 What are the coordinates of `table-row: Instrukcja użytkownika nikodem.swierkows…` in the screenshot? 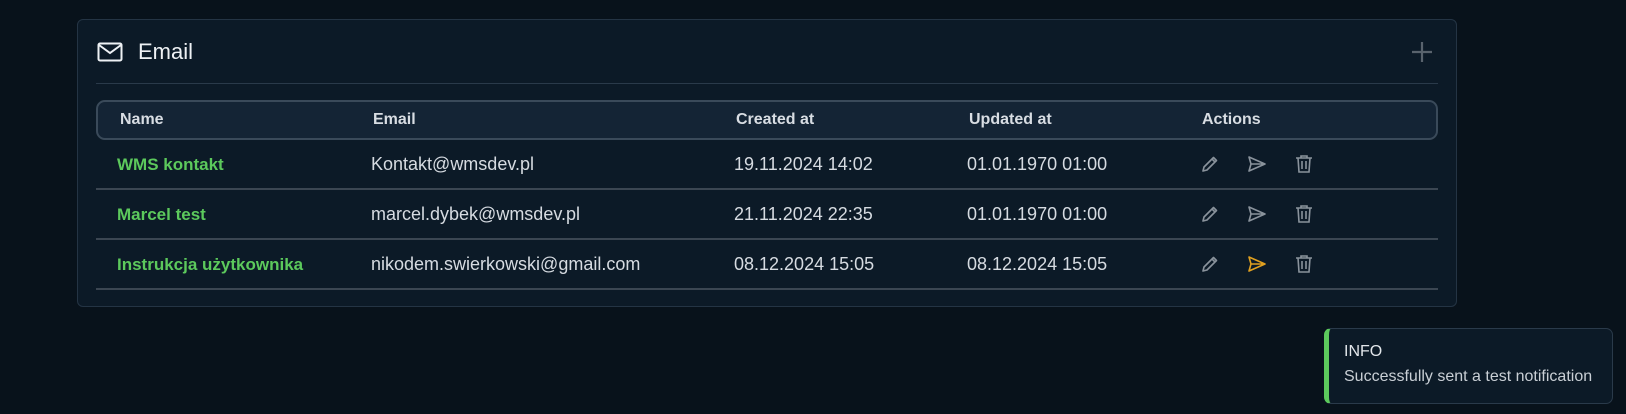 It's located at (767, 265).